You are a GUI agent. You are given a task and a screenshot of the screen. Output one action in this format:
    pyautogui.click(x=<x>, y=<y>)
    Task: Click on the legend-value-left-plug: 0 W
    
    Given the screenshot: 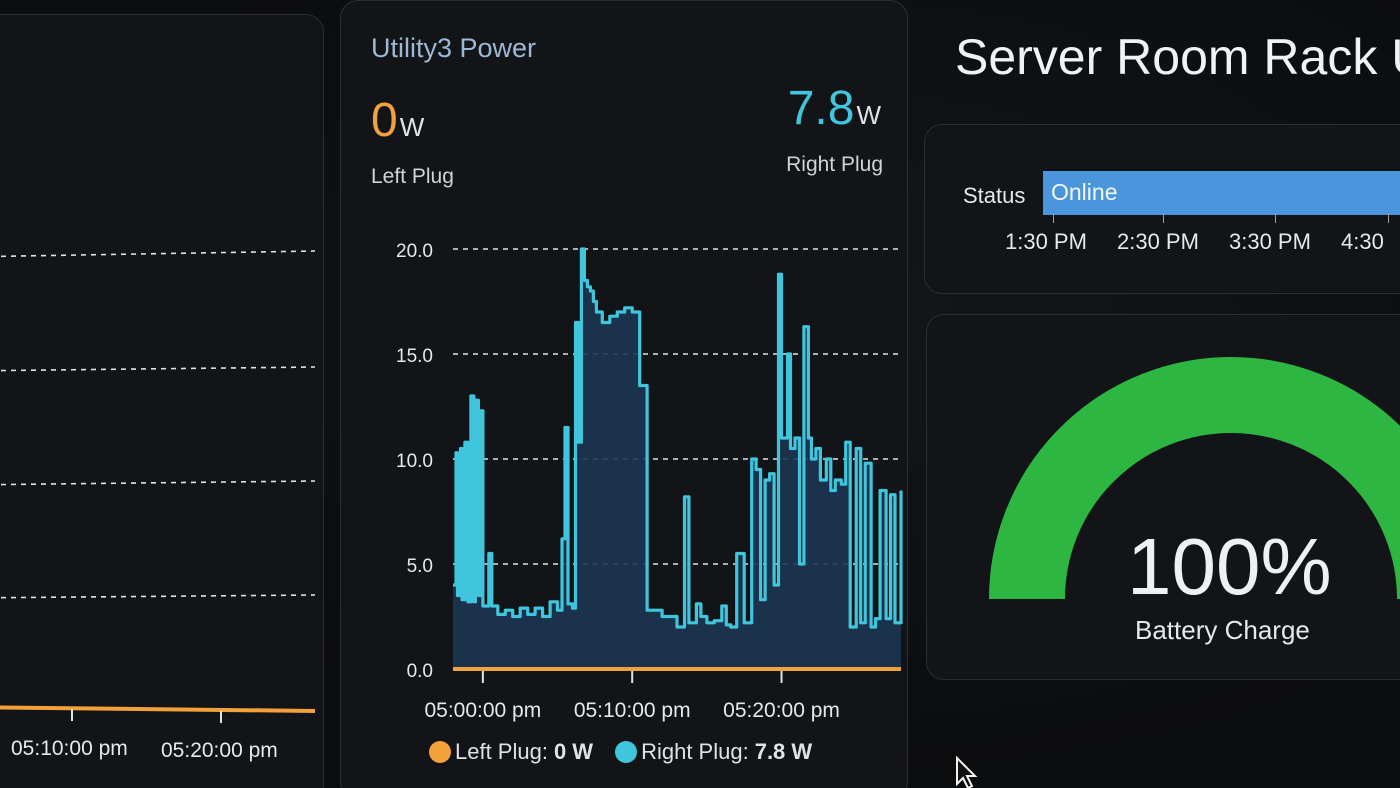 What is the action you would take?
    pyautogui.click(x=573, y=751)
    